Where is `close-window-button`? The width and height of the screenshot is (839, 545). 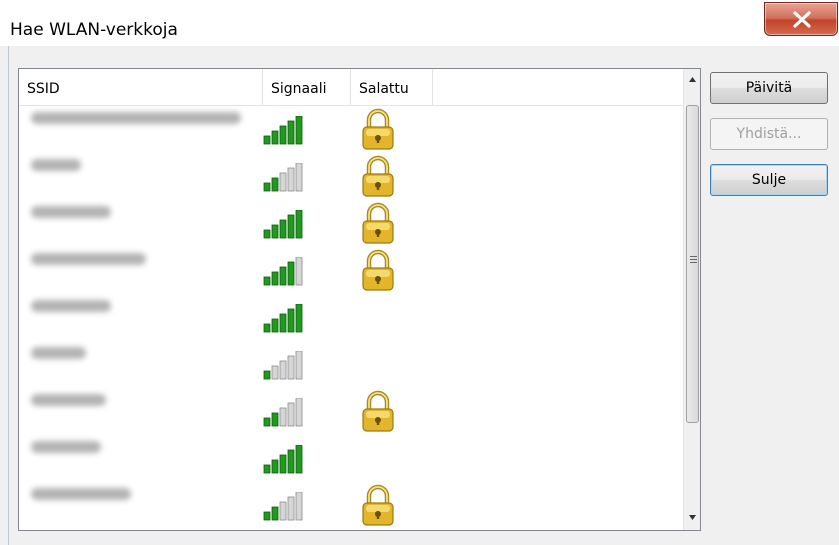
close-window-button is located at coordinates (801, 19).